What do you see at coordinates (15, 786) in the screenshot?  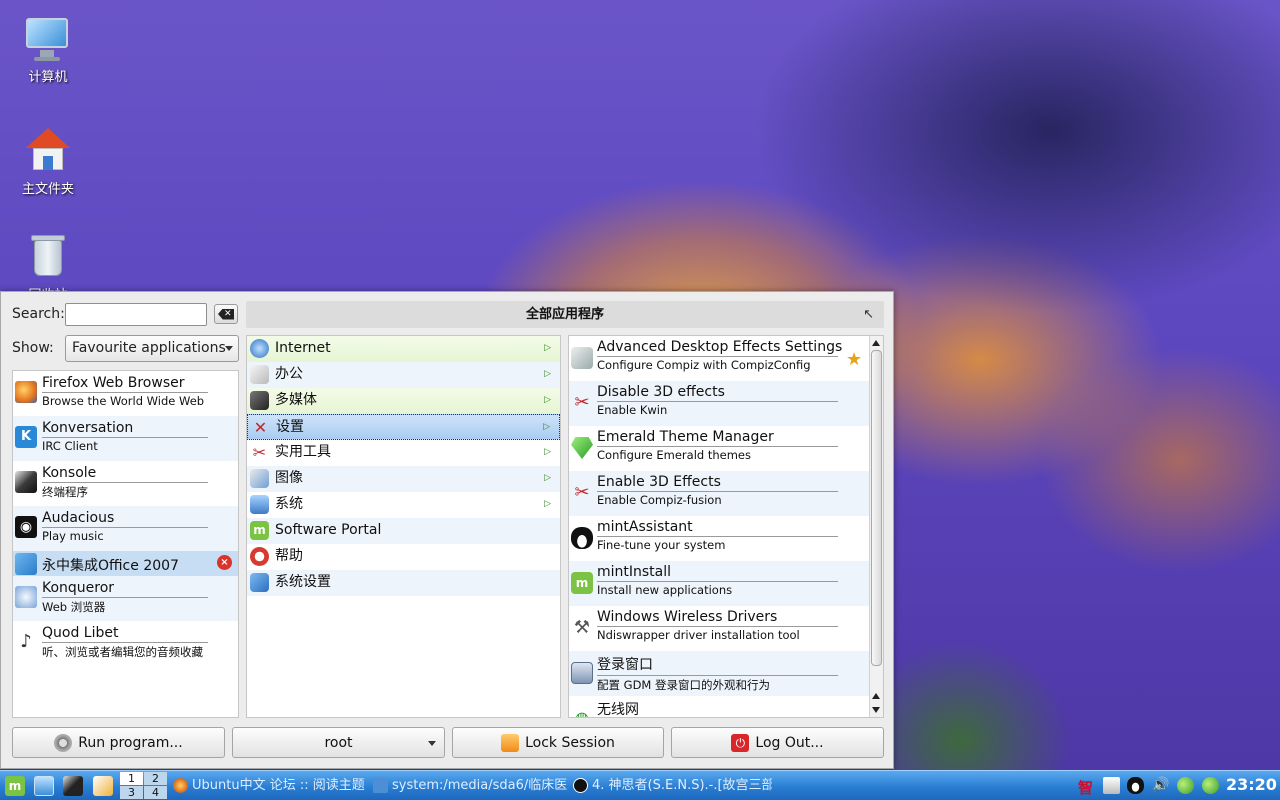 I see `mint-menu-icon: m` at bounding box center [15, 786].